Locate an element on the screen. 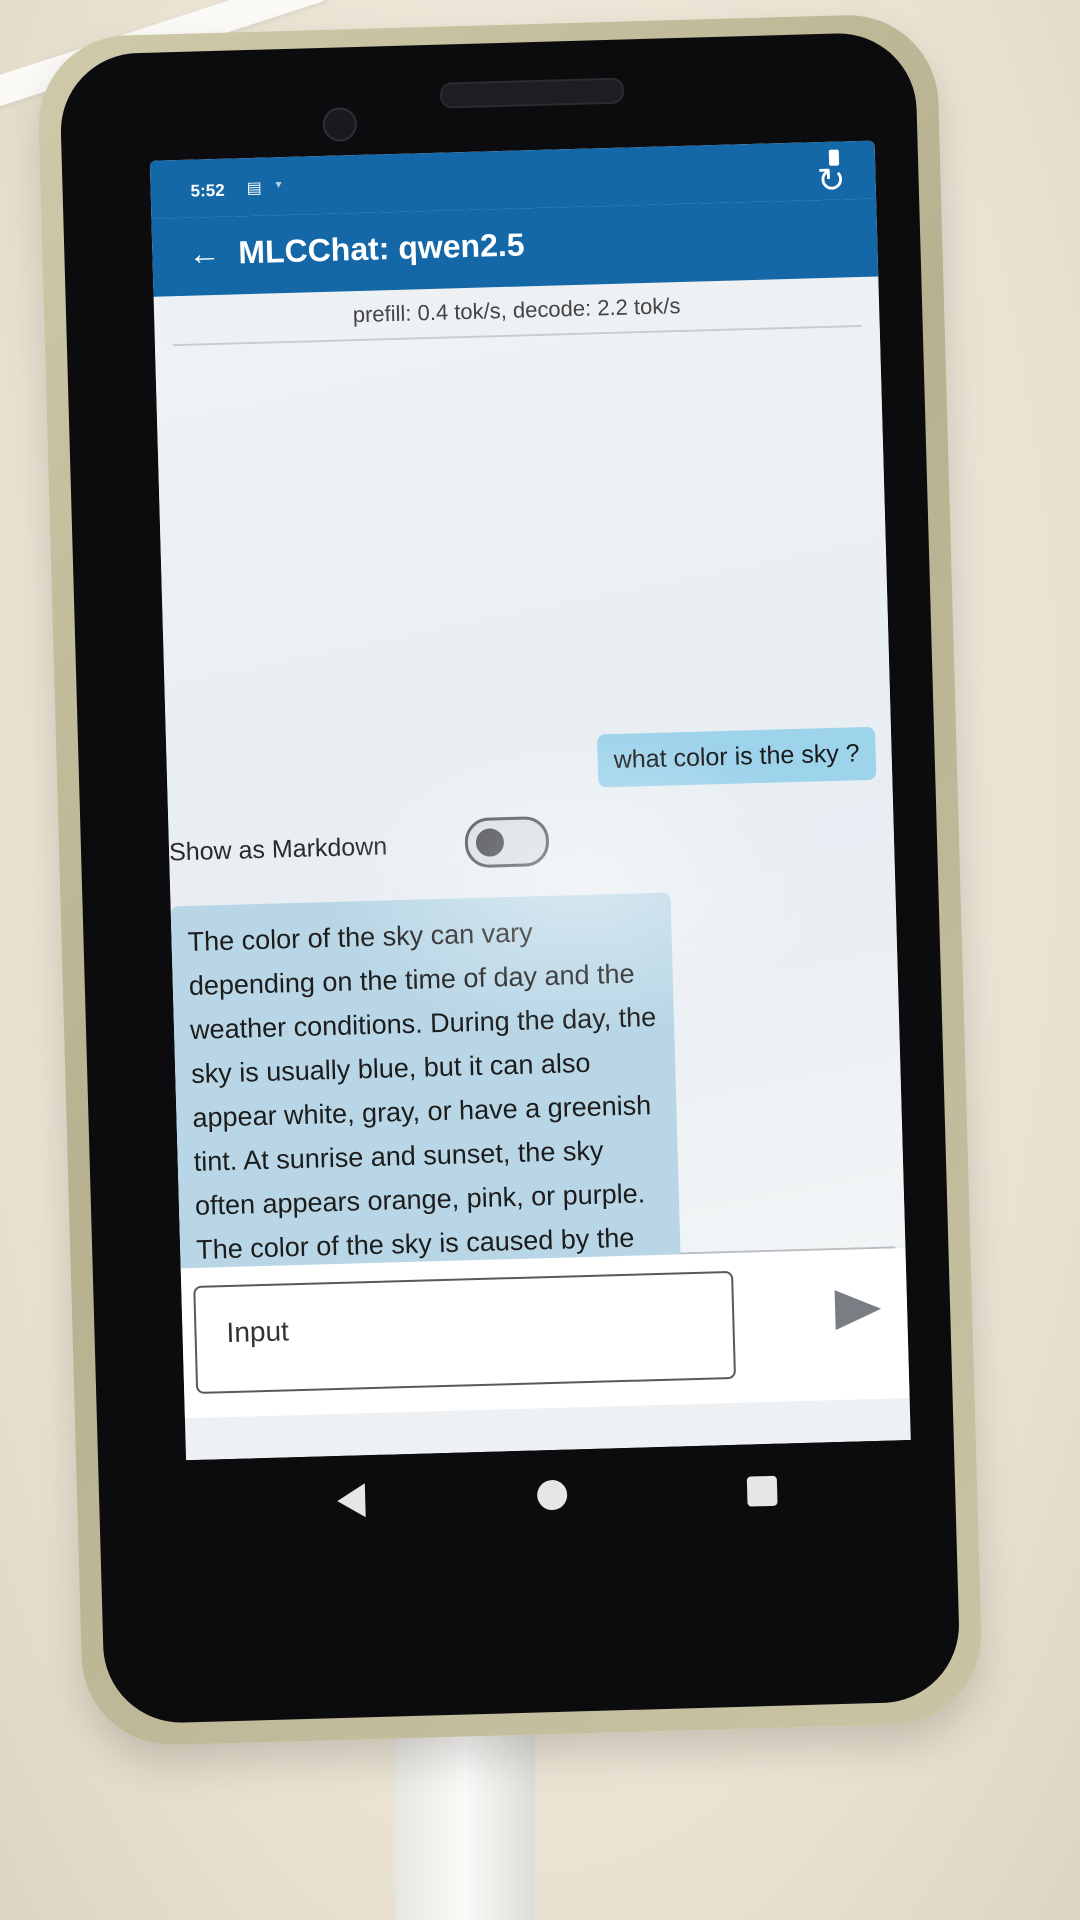 The width and height of the screenshot is (1080, 1920). input-area: Input is located at coordinates (545, 1333).